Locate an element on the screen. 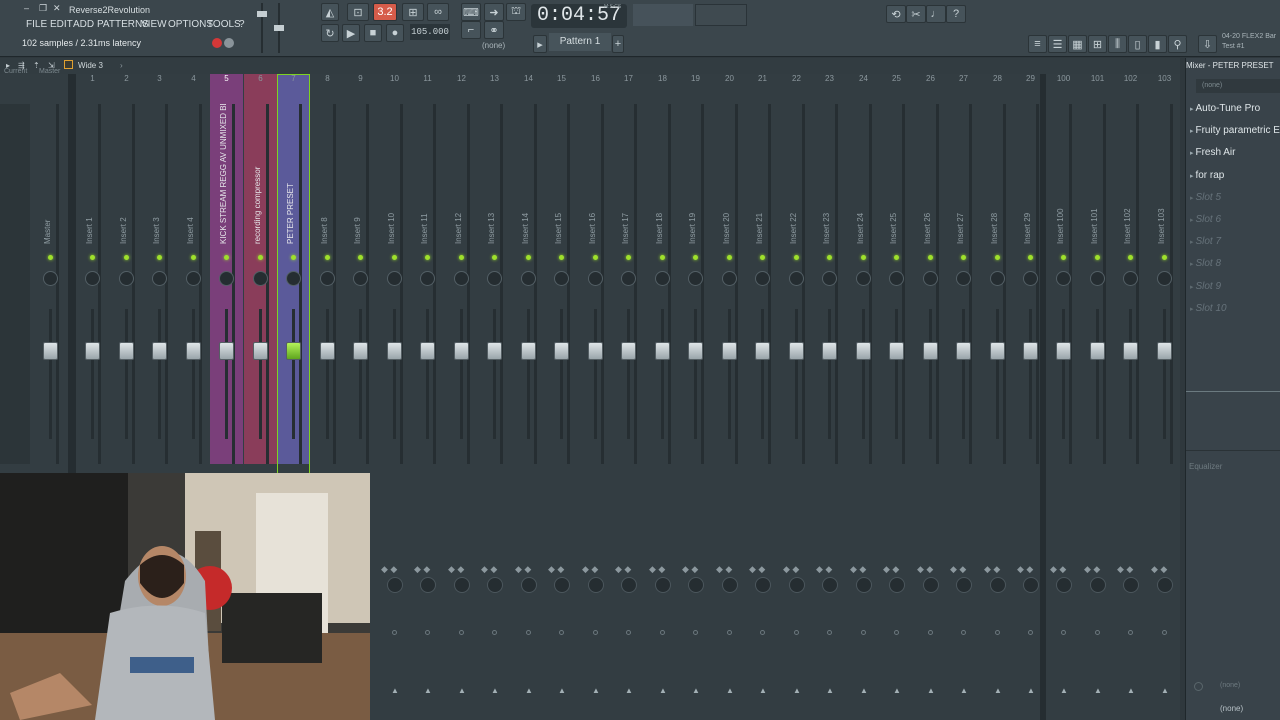 This screenshot has width=1280, height=720. mixer-strip: 19 Insert 19 ◆ ◆ ▲ is located at coordinates (695, 397).